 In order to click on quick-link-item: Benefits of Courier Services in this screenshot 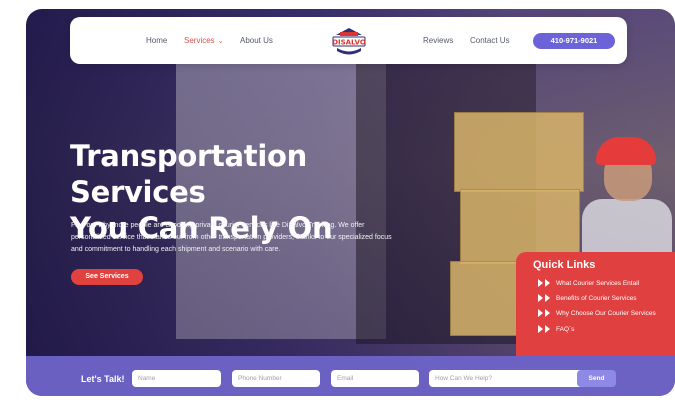, I will do `click(587, 298)`.